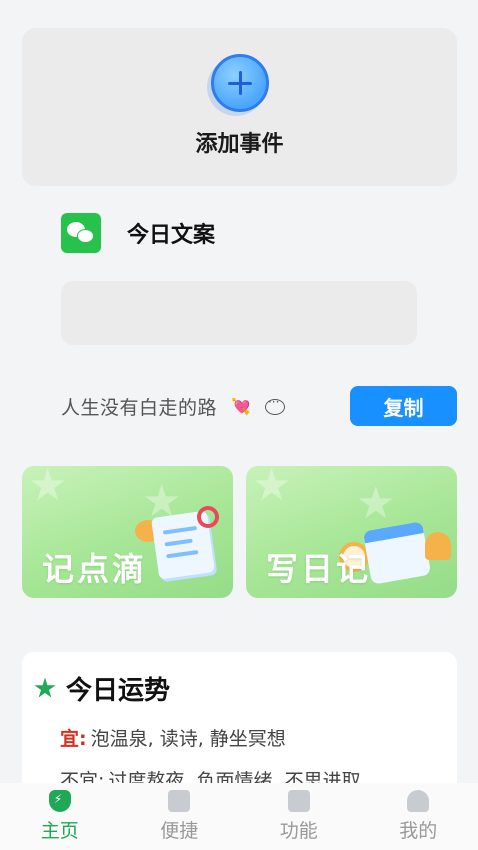 The height and width of the screenshot is (850, 478). I want to click on tab-shortcuts-label: 便捷, so click(179, 831).